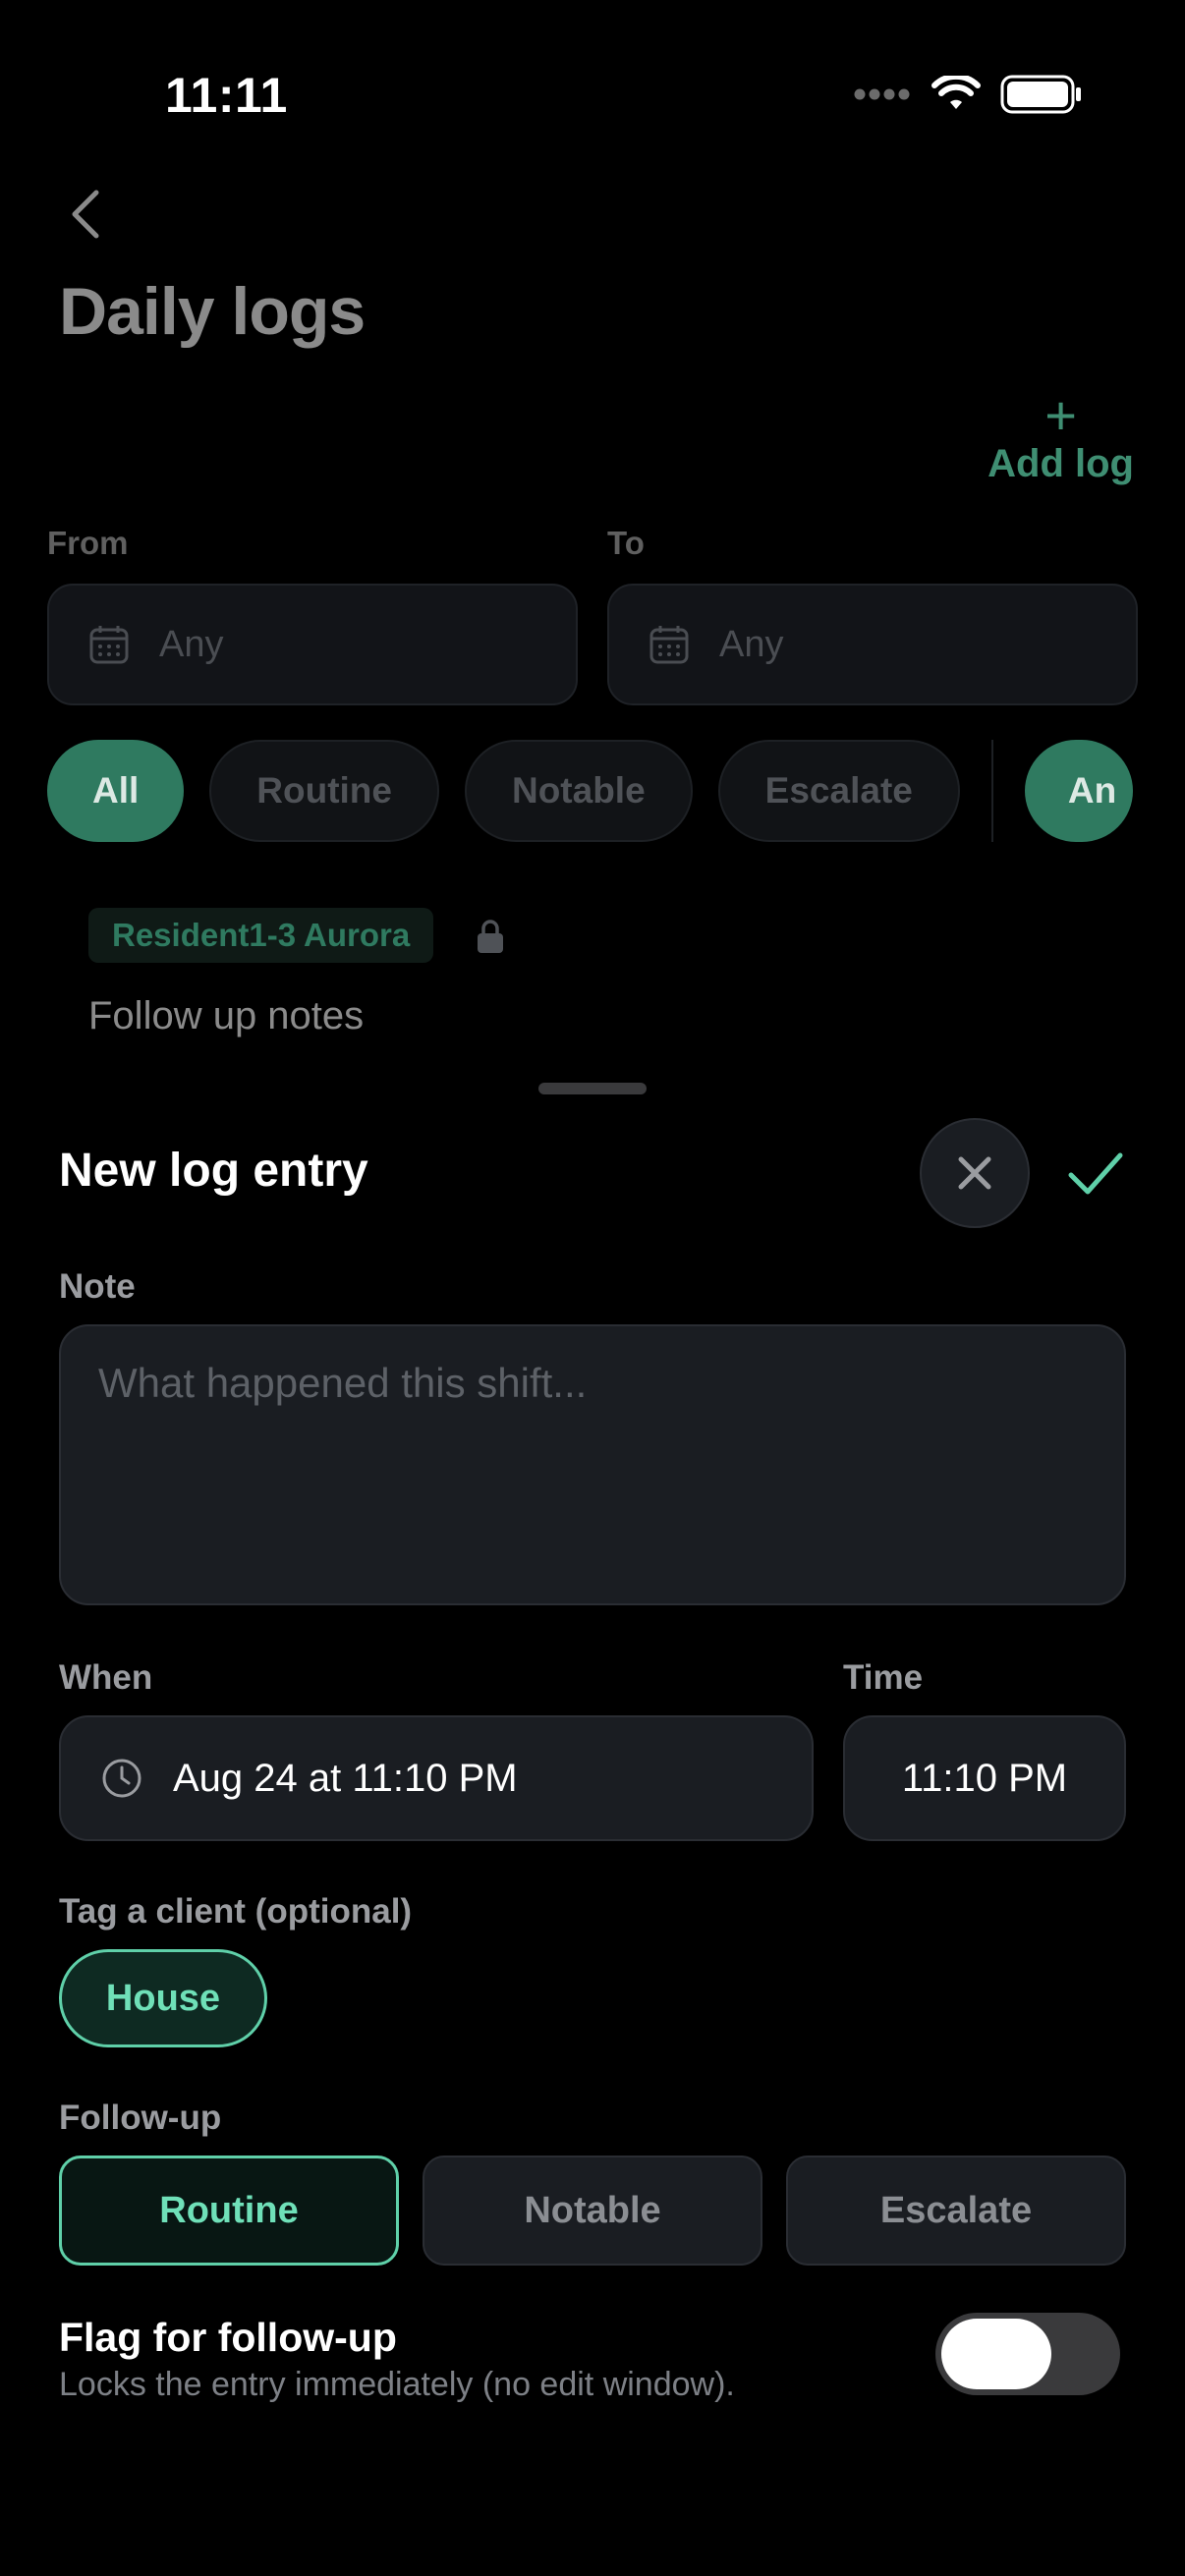  What do you see at coordinates (996, 2354) in the screenshot?
I see `toggle-knob` at bounding box center [996, 2354].